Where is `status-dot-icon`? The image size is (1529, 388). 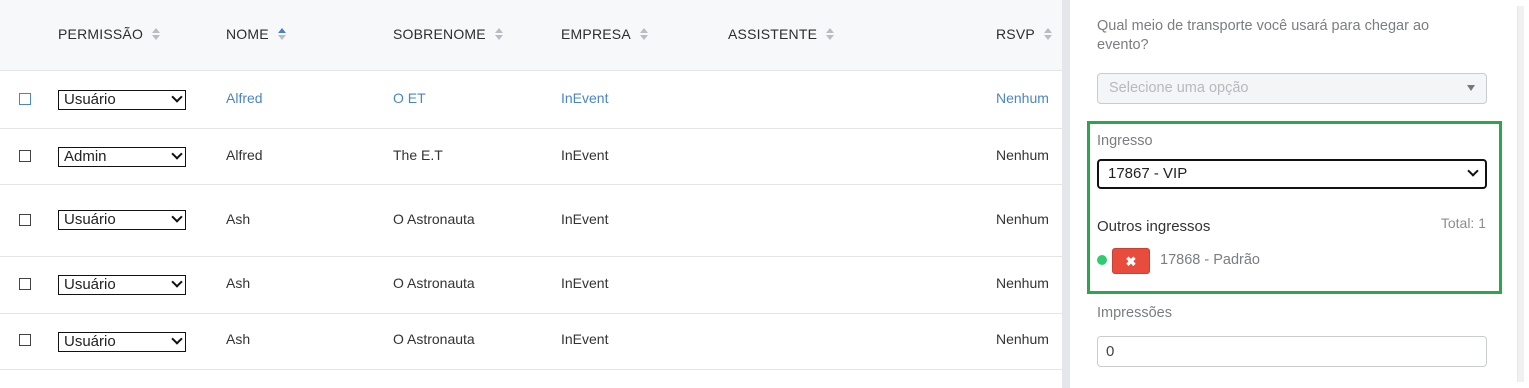 status-dot-icon is located at coordinates (1102, 260).